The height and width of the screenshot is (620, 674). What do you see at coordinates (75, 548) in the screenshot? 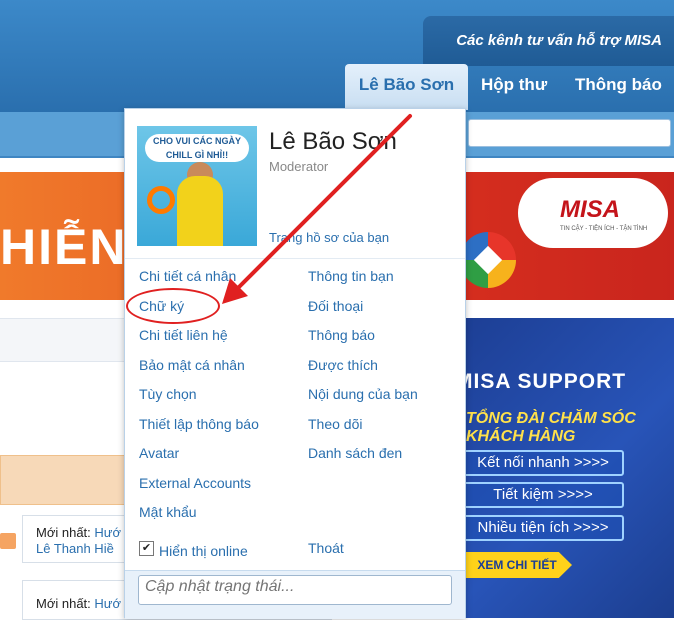
I see `latest-post-author: Lê Thanh Hiề` at bounding box center [75, 548].